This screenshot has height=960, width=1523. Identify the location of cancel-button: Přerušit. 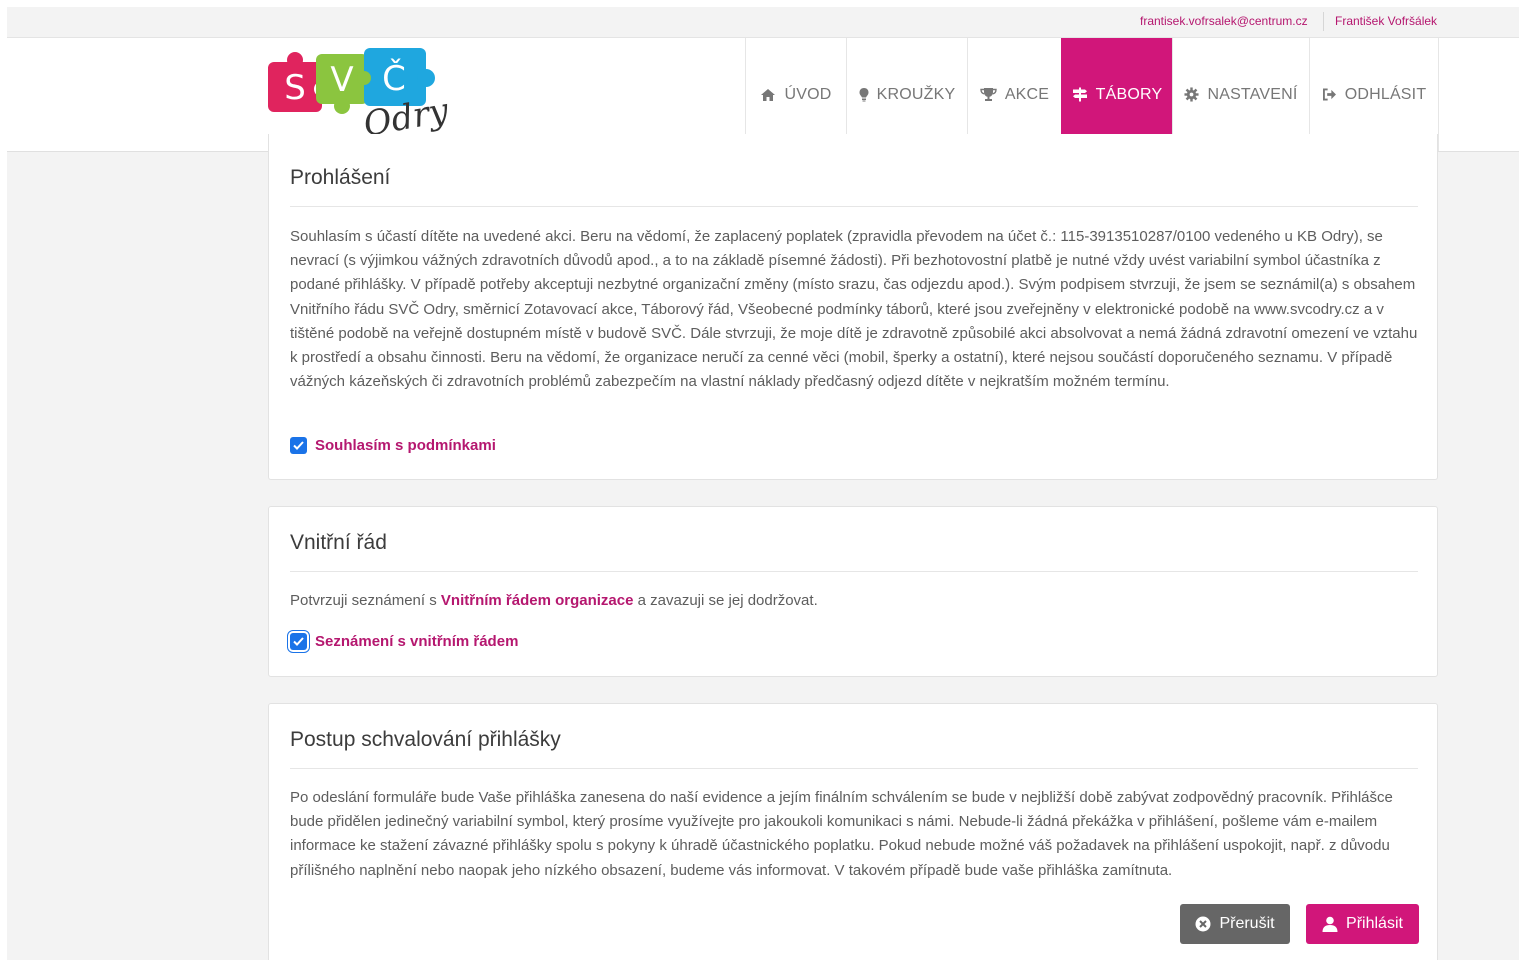
(1235, 924).